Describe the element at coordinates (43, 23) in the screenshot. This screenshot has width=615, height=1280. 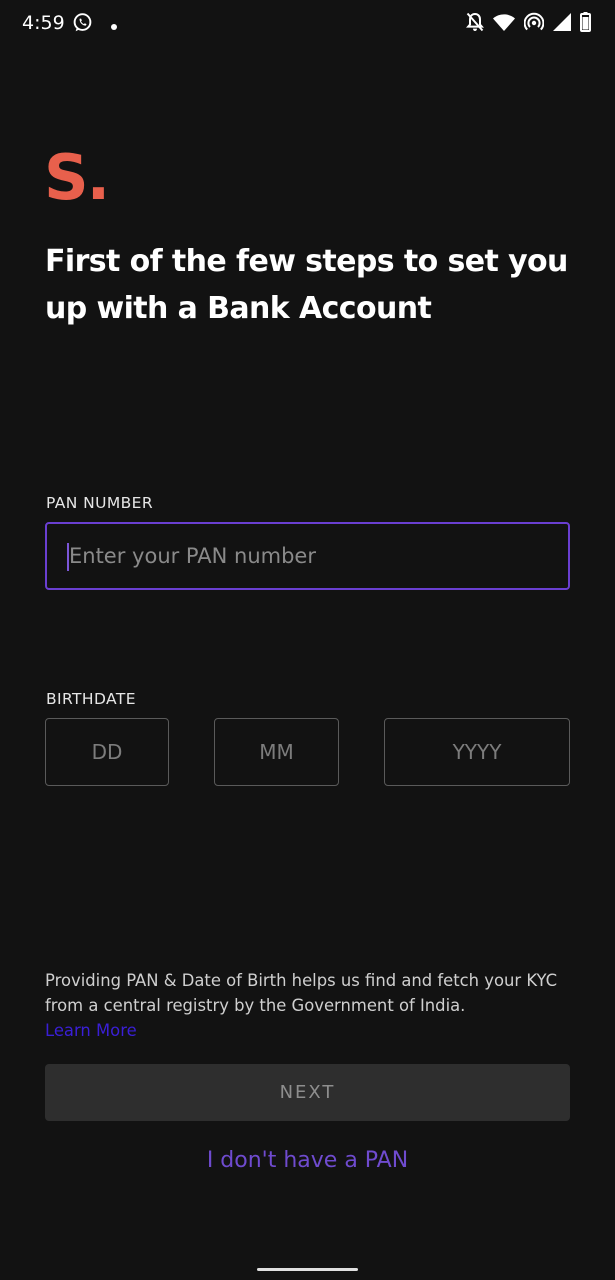
I see `status-time: 4:59` at that location.